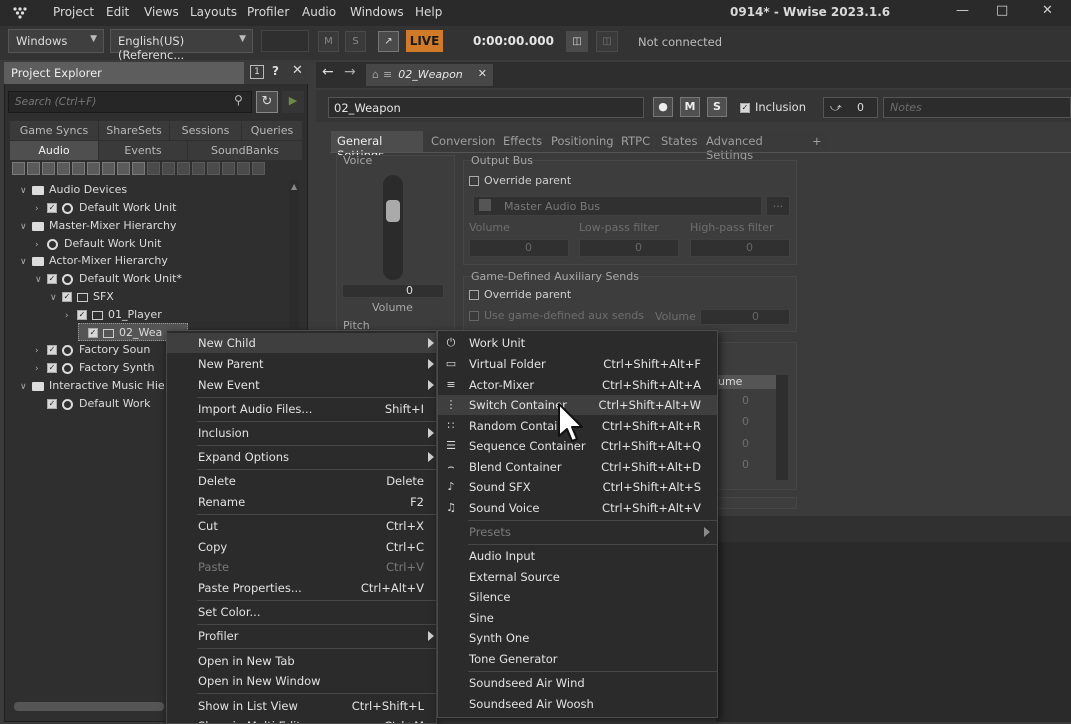  Describe the element at coordinates (123, 168) in the screenshot. I see `sound-sfx-icon` at that location.